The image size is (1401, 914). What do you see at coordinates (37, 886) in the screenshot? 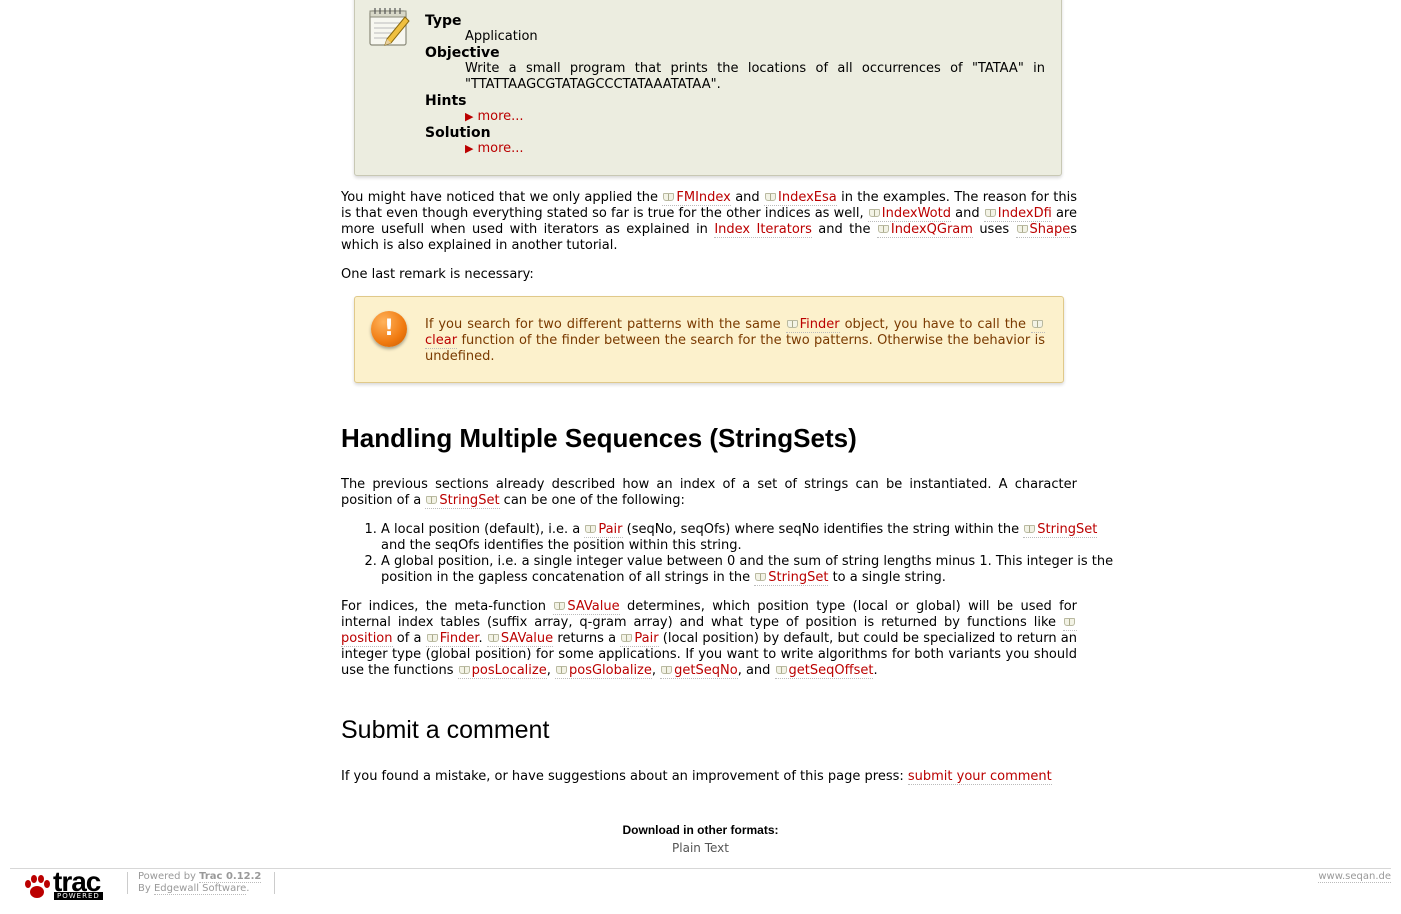
I see `trac-paw-icon` at bounding box center [37, 886].